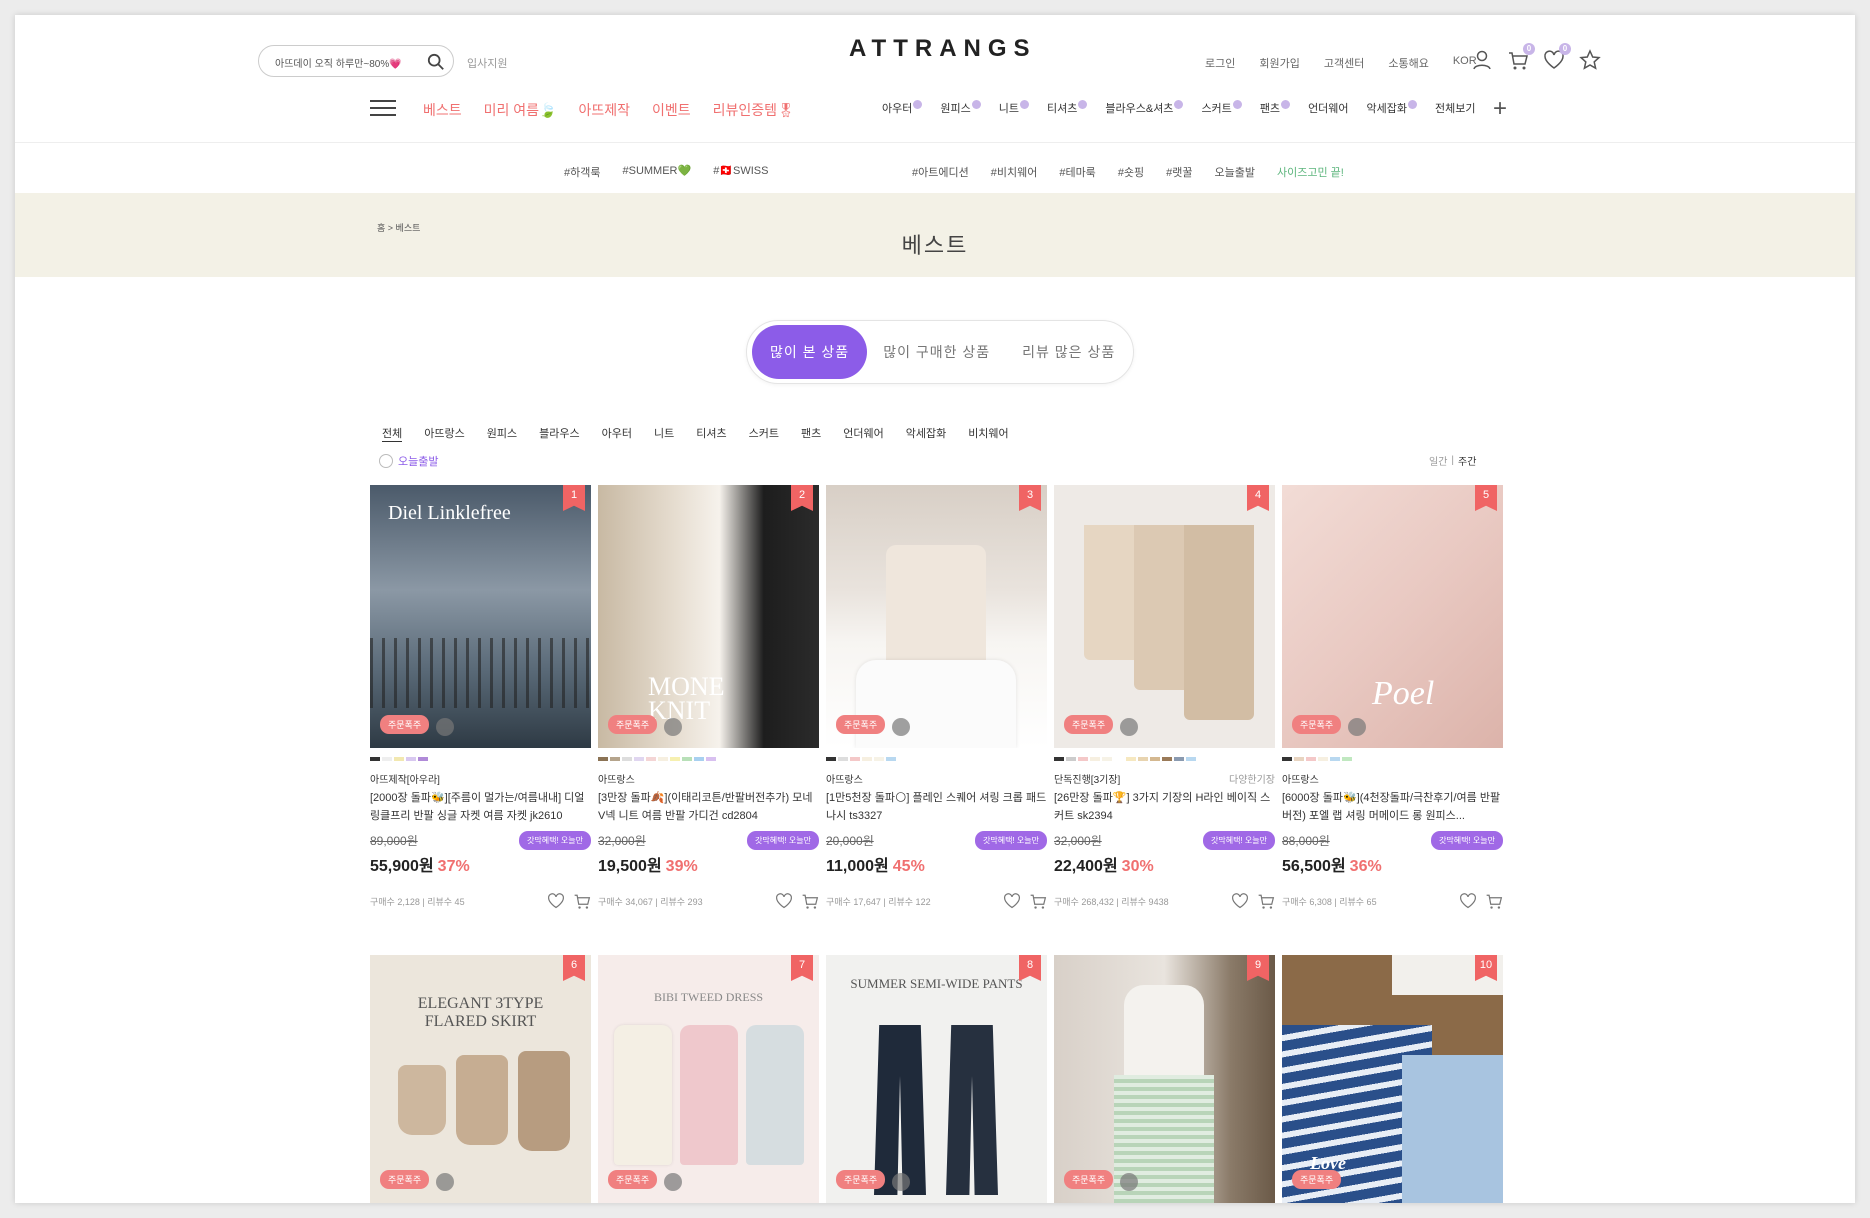  What do you see at coordinates (1557, 57) in the screenshot?
I see `heart-icon: 0` at bounding box center [1557, 57].